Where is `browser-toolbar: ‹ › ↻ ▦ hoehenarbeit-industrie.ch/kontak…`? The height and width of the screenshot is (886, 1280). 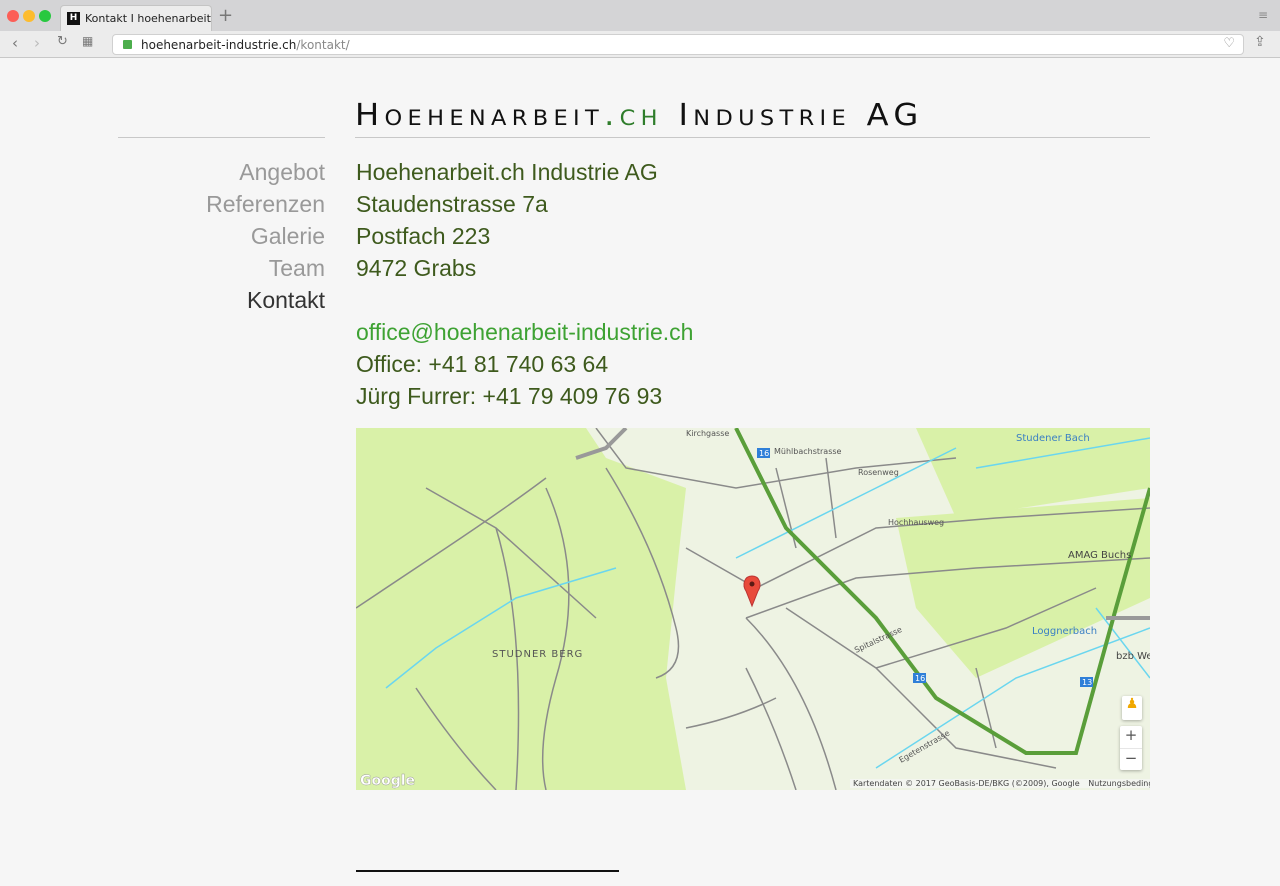 browser-toolbar: ‹ › ↻ ▦ hoehenarbeit-industrie.ch/kontak… is located at coordinates (640, 44).